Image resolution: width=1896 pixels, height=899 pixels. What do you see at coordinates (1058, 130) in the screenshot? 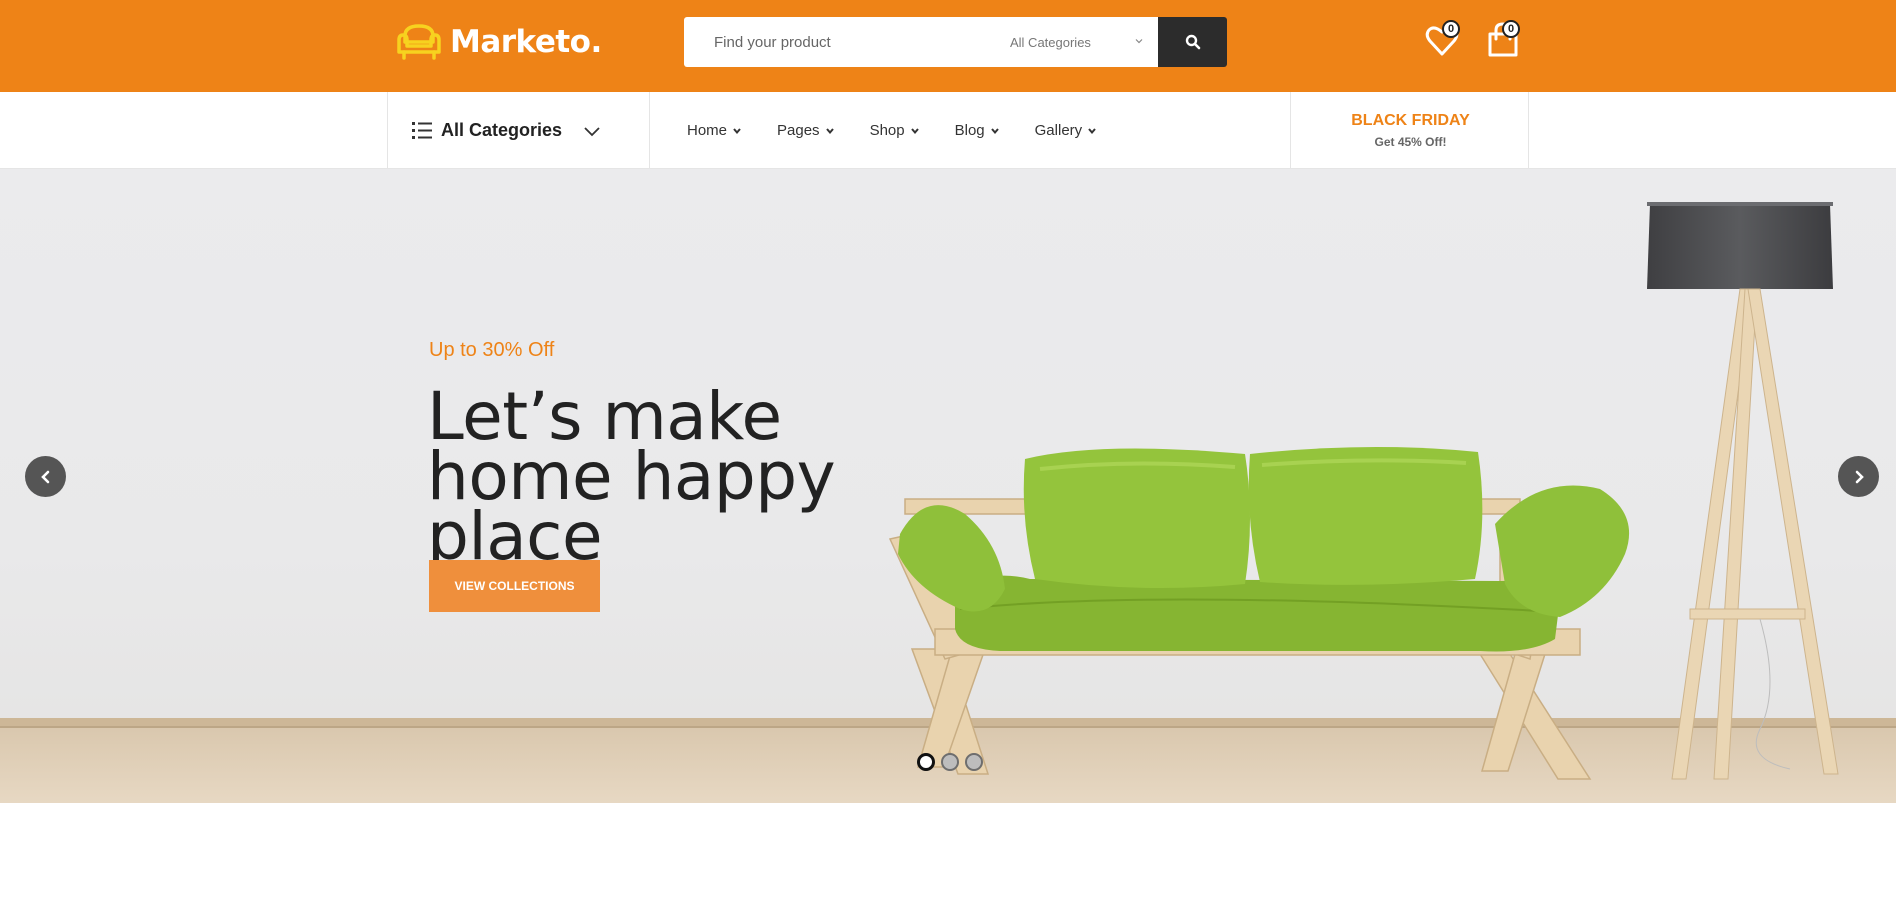
I see `menu-item-label: Gallery` at bounding box center [1058, 130].